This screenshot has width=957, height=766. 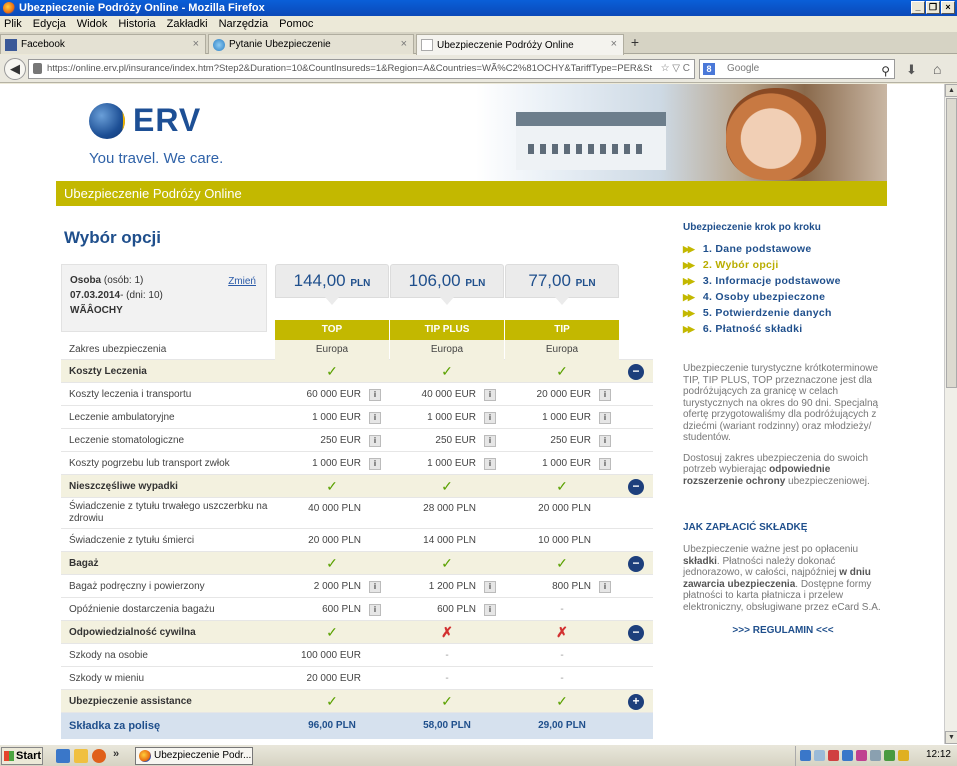 I want to click on close-window-button: ×, so click(x=948, y=7).